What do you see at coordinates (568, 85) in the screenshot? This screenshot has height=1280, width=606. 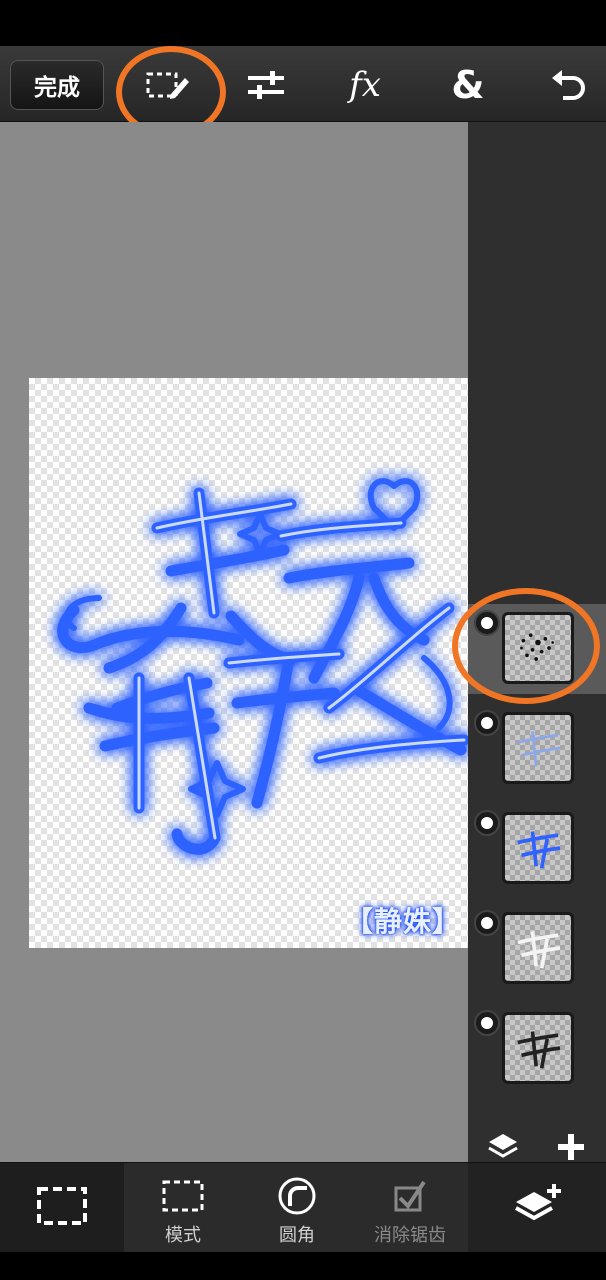 I see `undo-icon` at bounding box center [568, 85].